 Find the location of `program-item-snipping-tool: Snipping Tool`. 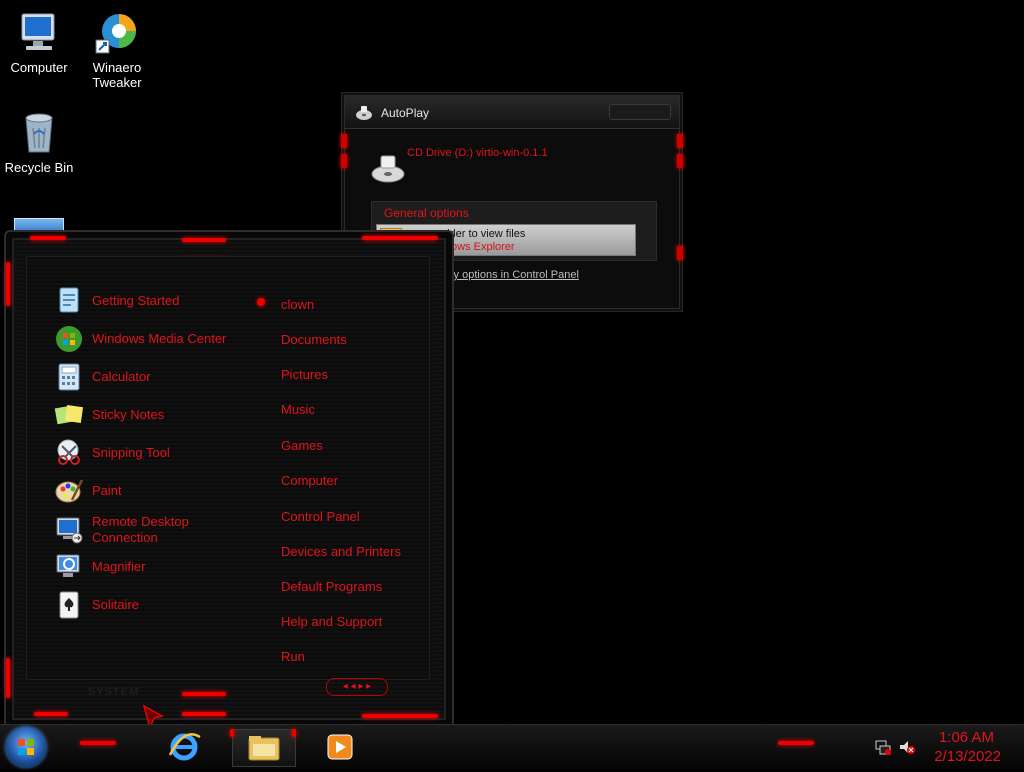

program-item-snipping-tool: Snipping Tool is located at coordinates (112, 453).